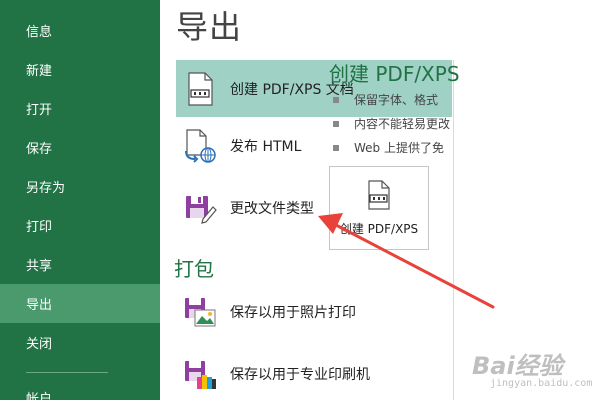 The height and width of the screenshot is (407, 600). I want to click on watermark: Bai经验 jingyan.baidu.com, so click(524, 370).